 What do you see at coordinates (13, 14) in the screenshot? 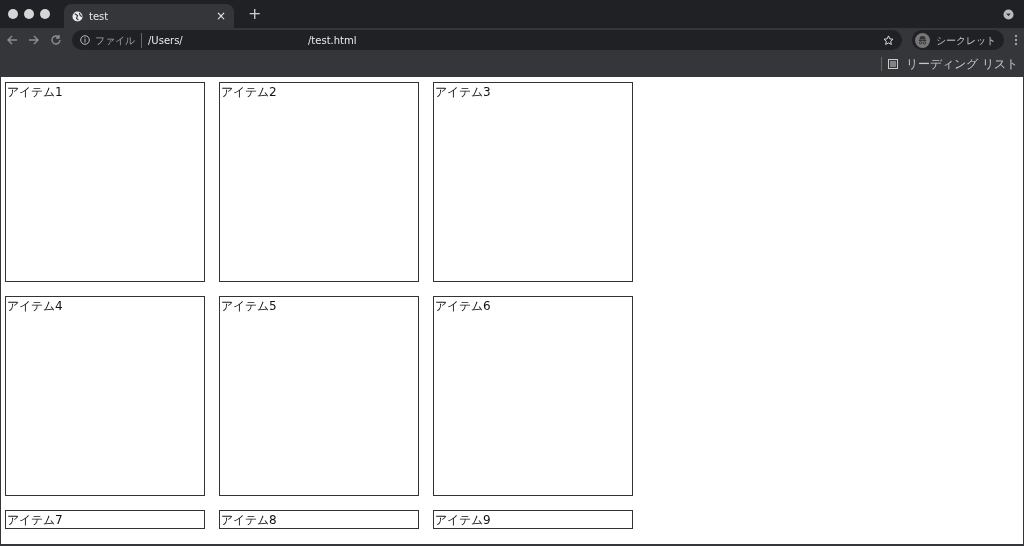
I see `close-window-button` at bounding box center [13, 14].